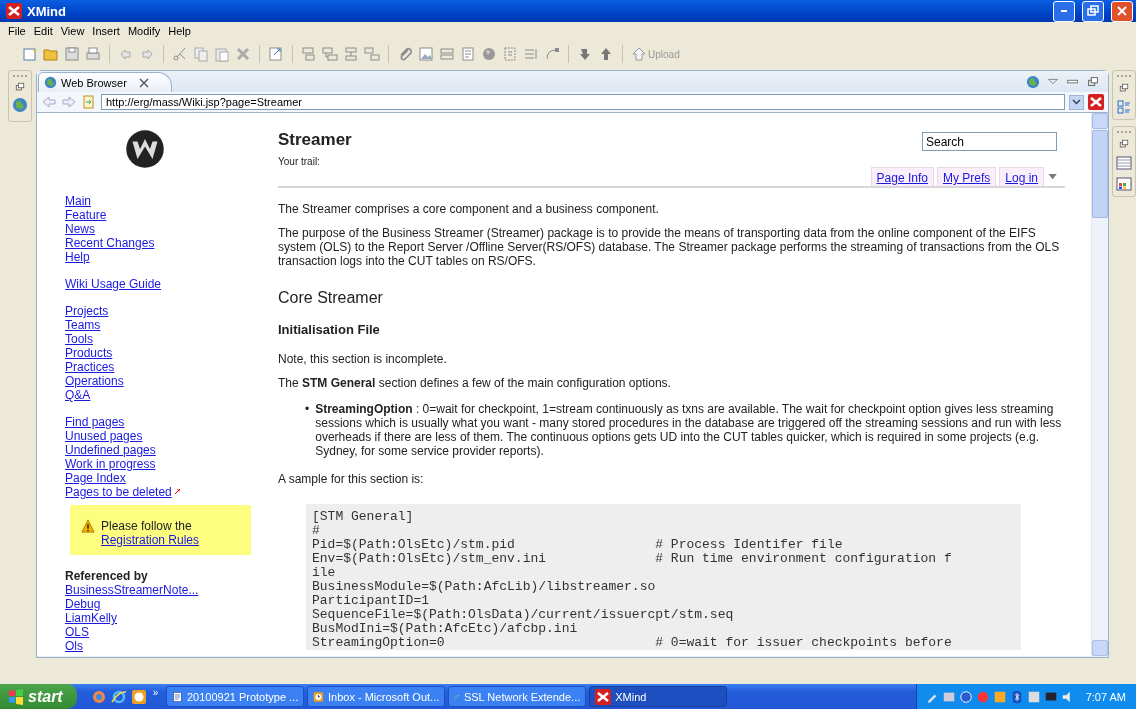  What do you see at coordinates (1124, 107) in the screenshot?
I see `outline-icon` at bounding box center [1124, 107].